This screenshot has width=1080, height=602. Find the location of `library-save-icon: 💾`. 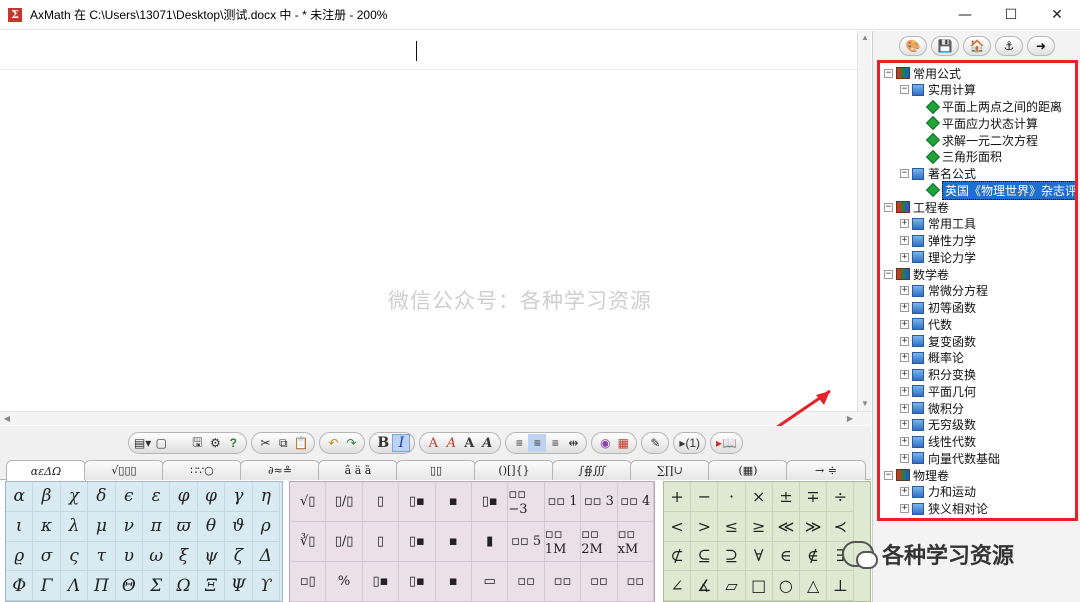

library-save-icon: 💾 is located at coordinates (945, 46).